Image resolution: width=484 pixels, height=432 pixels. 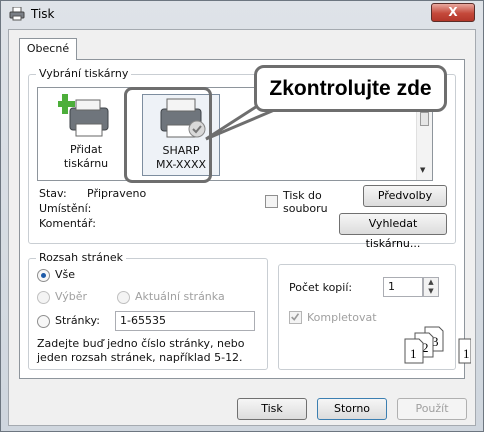 I want to click on printer-icon, so click(x=17, y=14).